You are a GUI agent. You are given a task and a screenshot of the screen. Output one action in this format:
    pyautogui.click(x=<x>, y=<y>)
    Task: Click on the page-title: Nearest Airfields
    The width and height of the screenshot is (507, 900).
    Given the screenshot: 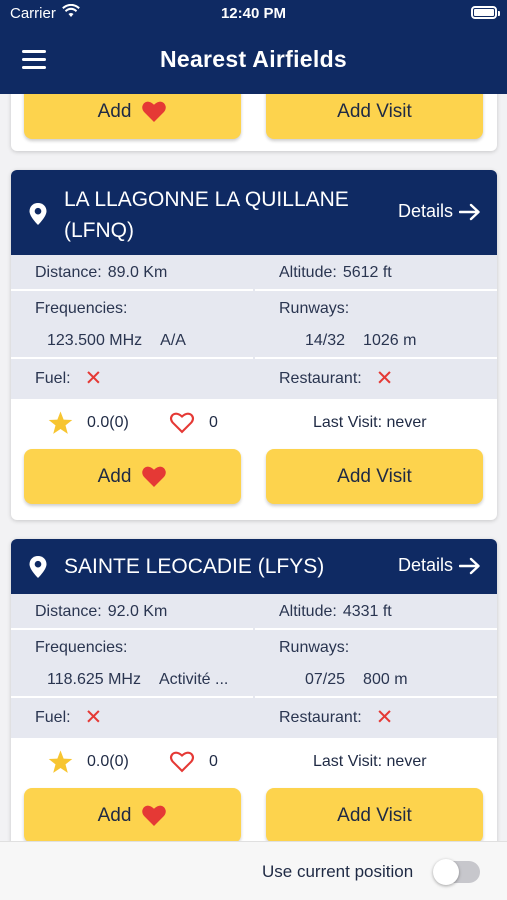 What is the action you would take?
    pyautogui.click(x=253, y=59)
    